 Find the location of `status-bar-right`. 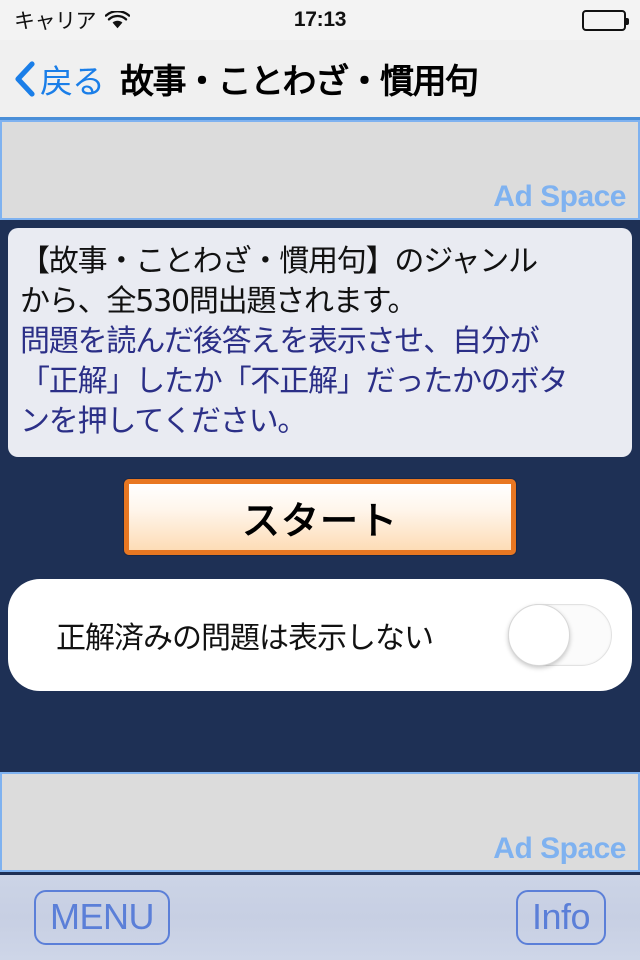

status-bar-right is located at coordinates (605, 20).